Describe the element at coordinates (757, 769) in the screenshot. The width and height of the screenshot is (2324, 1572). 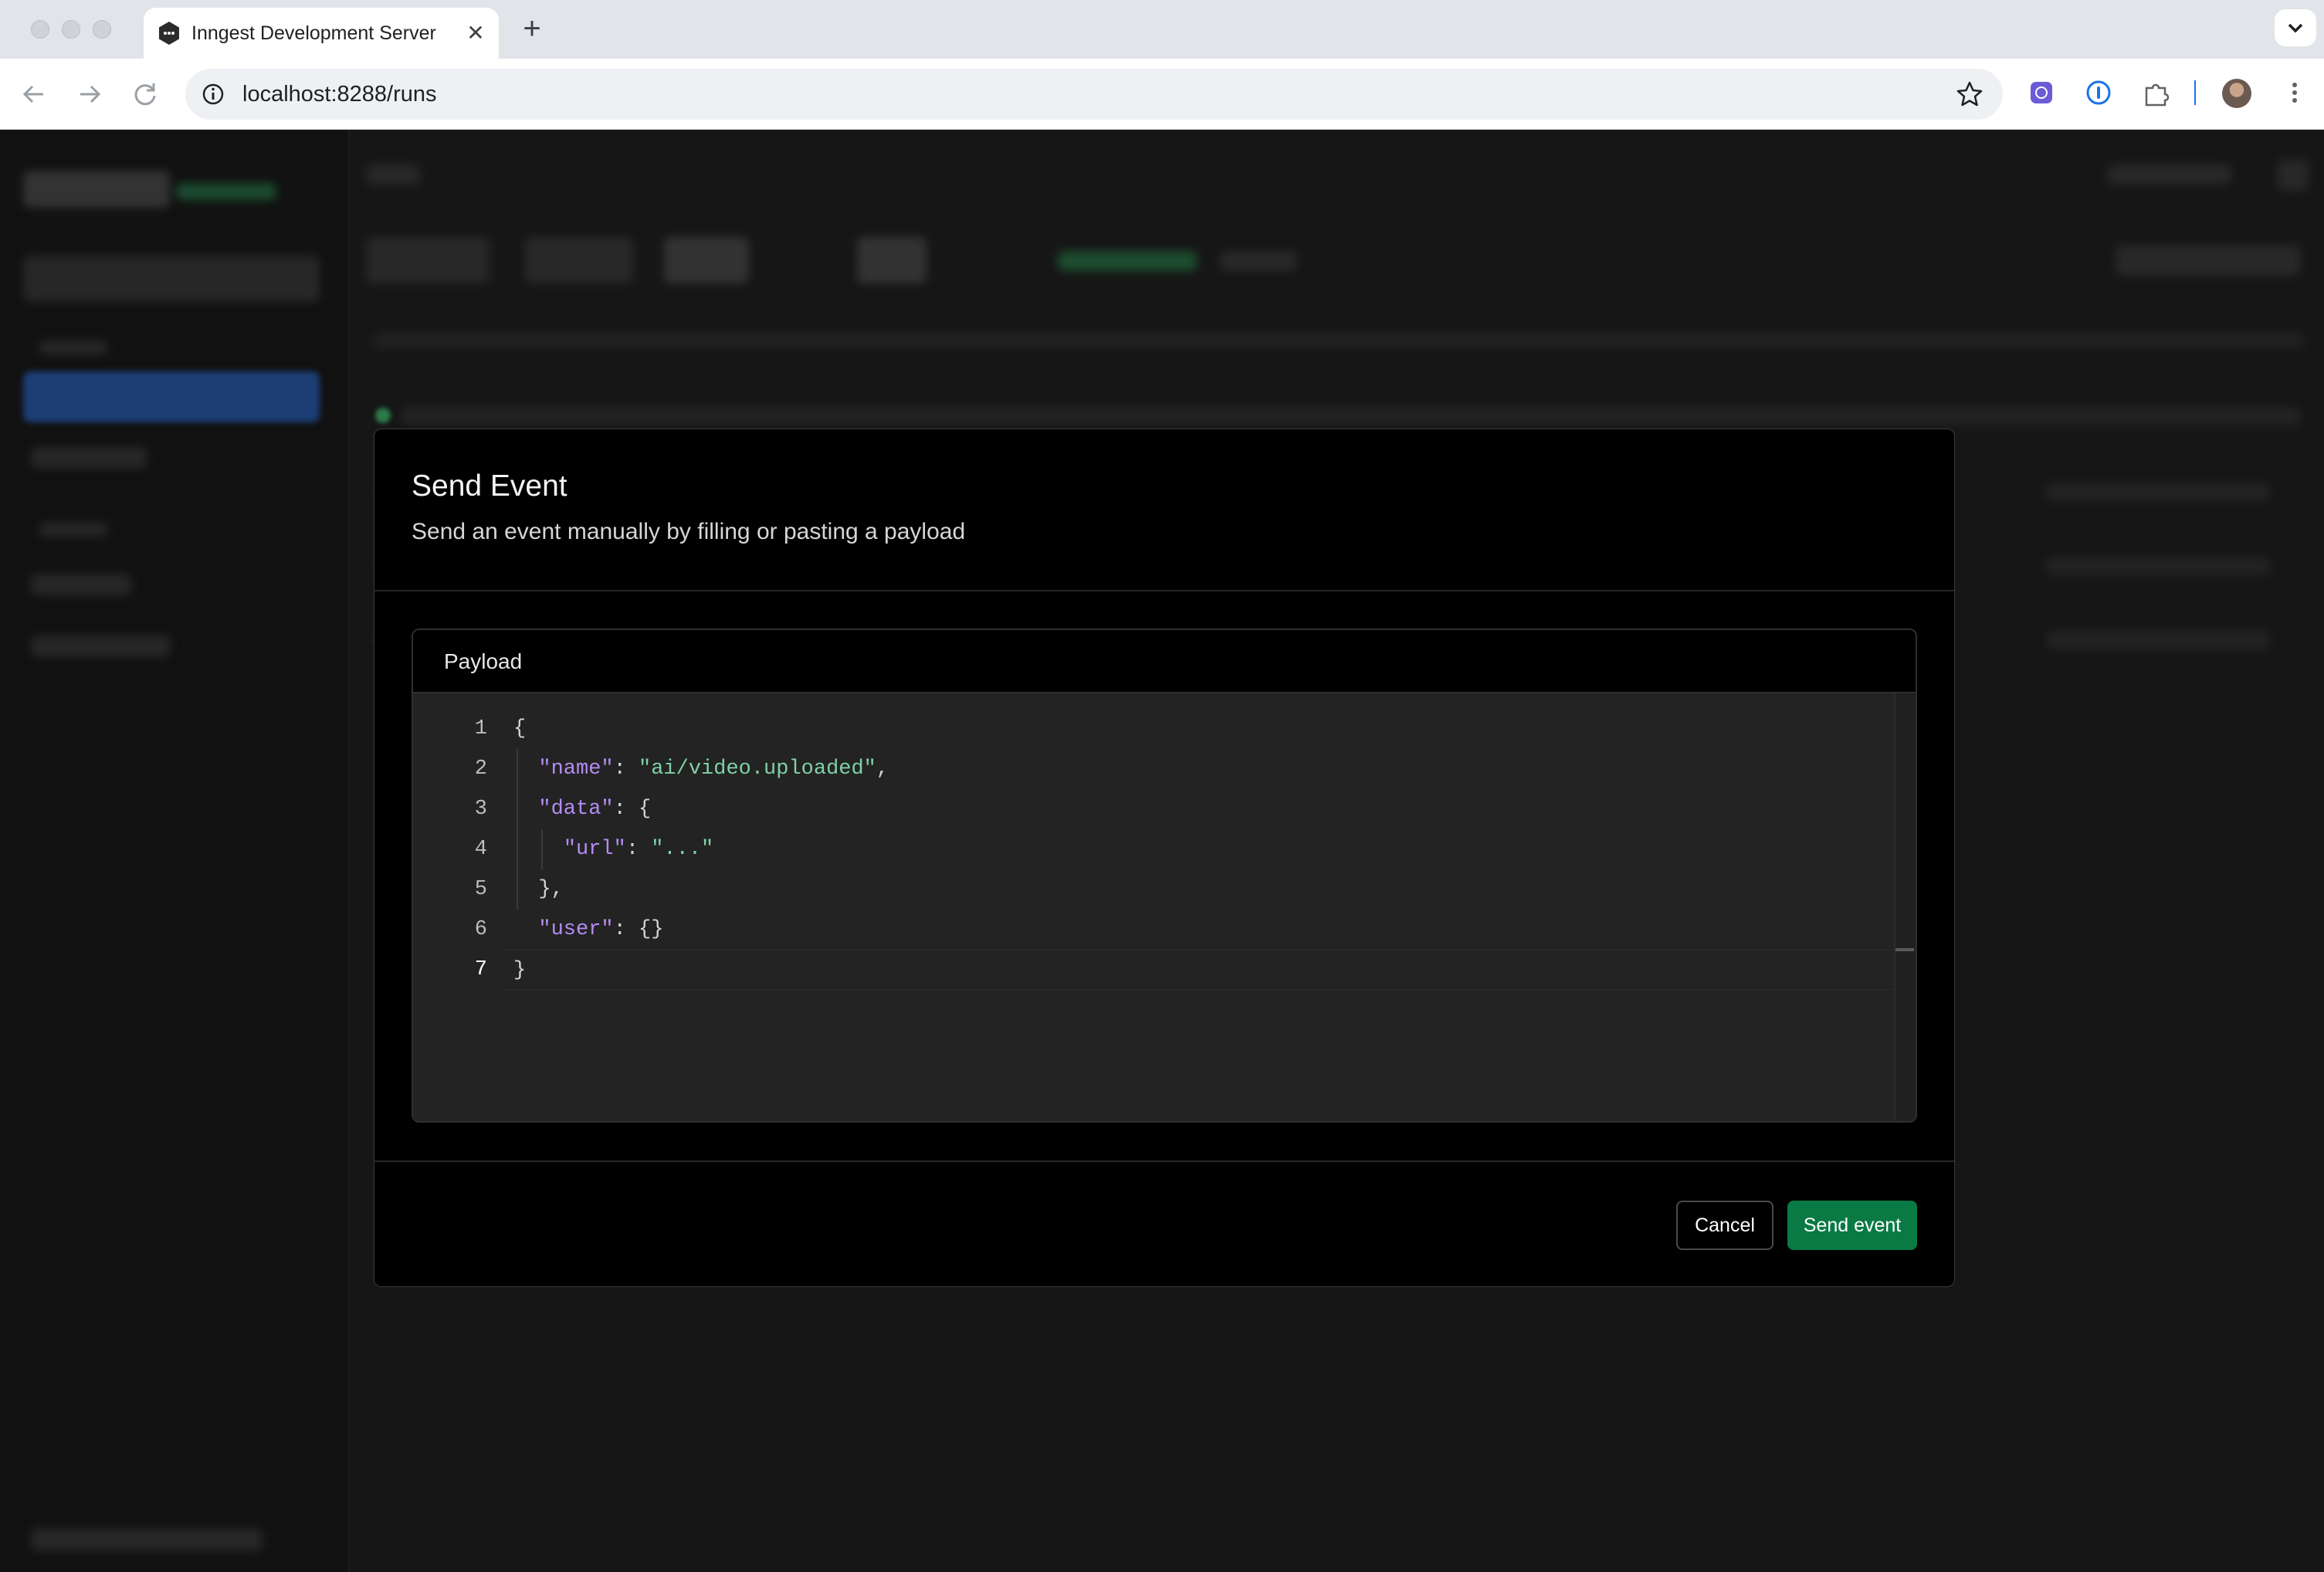
I see `json-string: "ai/video.uploaded"` at that location.